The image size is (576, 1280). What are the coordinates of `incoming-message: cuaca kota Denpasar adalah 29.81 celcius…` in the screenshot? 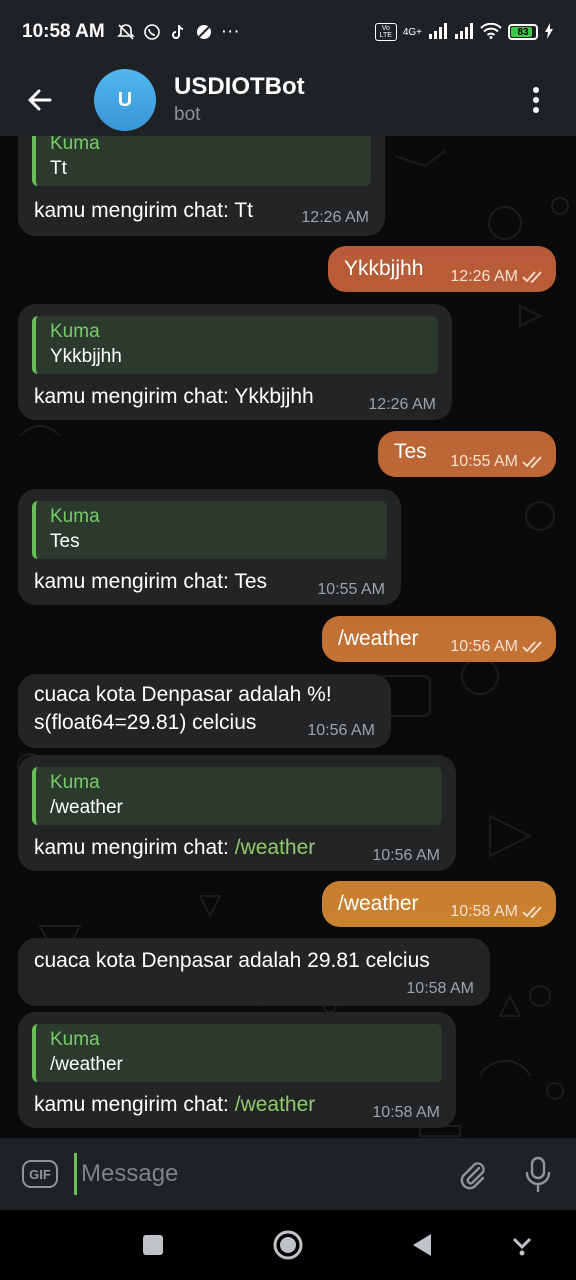 It's located at (254, 972).